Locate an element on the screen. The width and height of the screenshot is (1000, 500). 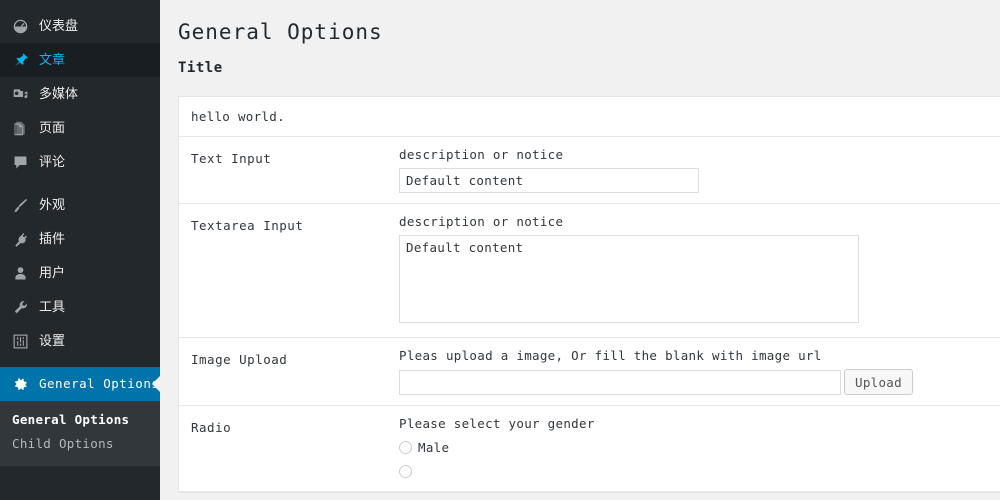
submenu-item-general-options: General Options is located at coordinates (80, 420).